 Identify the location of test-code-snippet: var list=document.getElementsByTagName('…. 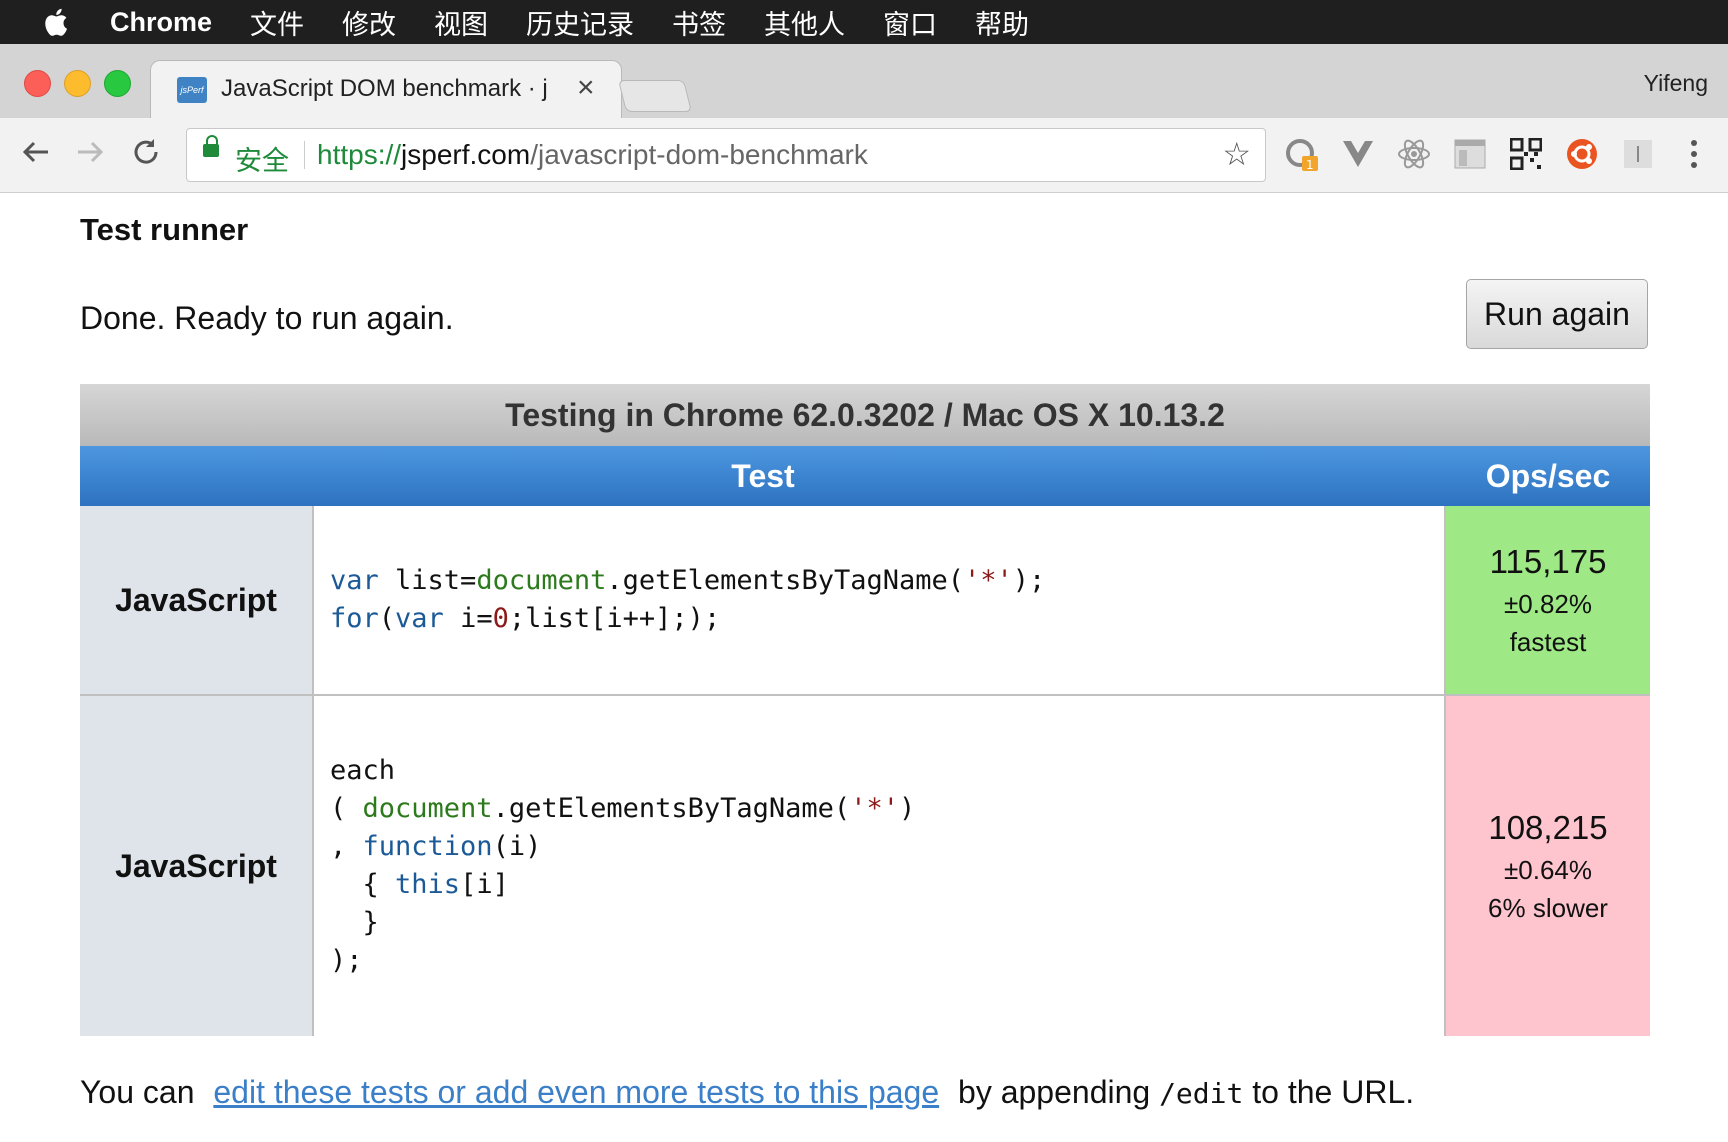
(688, 599).